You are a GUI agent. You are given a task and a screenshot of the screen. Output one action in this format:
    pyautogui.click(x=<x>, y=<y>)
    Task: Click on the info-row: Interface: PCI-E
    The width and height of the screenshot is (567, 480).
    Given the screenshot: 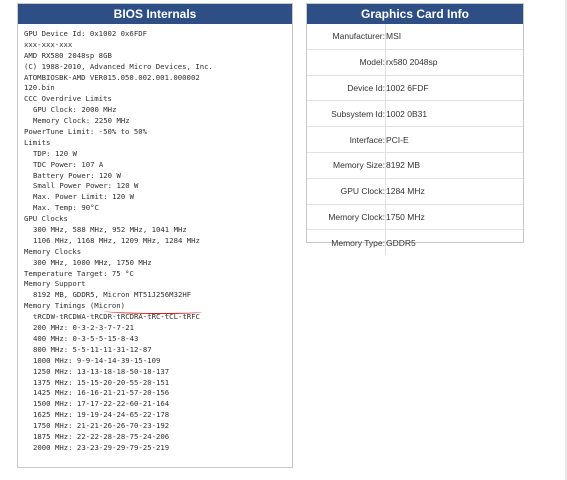 What is the action you would take?
    pyautogui.click(x=415, y=139)
    